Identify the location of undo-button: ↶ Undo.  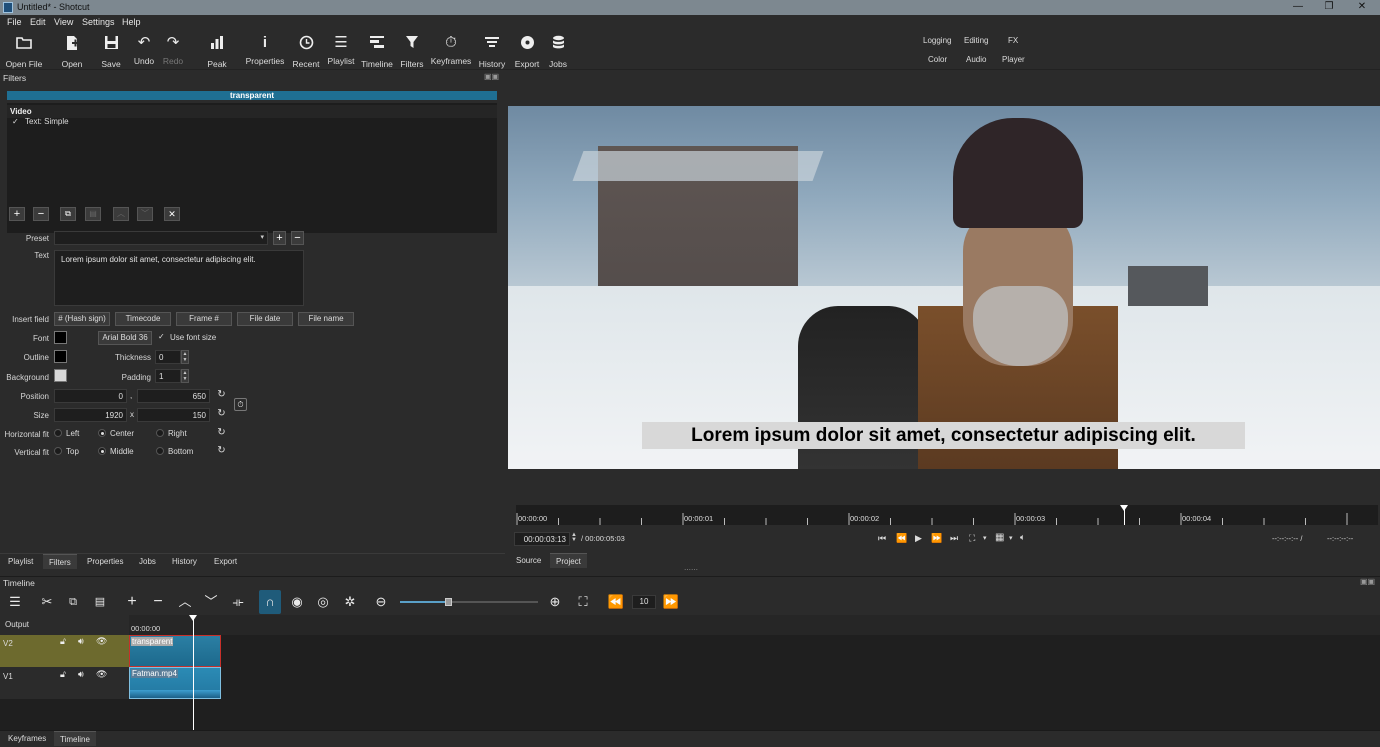
(144, 49).